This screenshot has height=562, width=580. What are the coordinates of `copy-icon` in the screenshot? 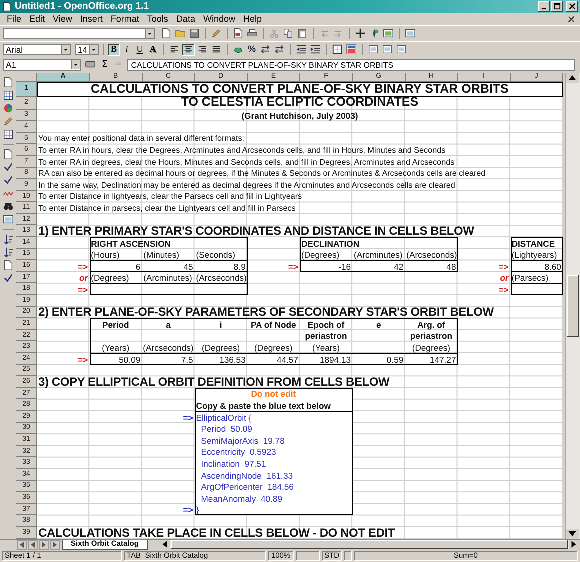 It's located at (288, 34).